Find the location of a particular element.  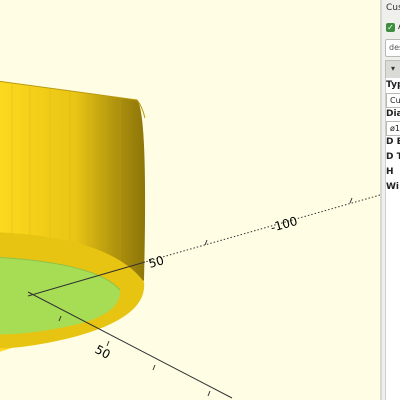

axis-label-50-x: 50 is located at coordinates (156, 262).